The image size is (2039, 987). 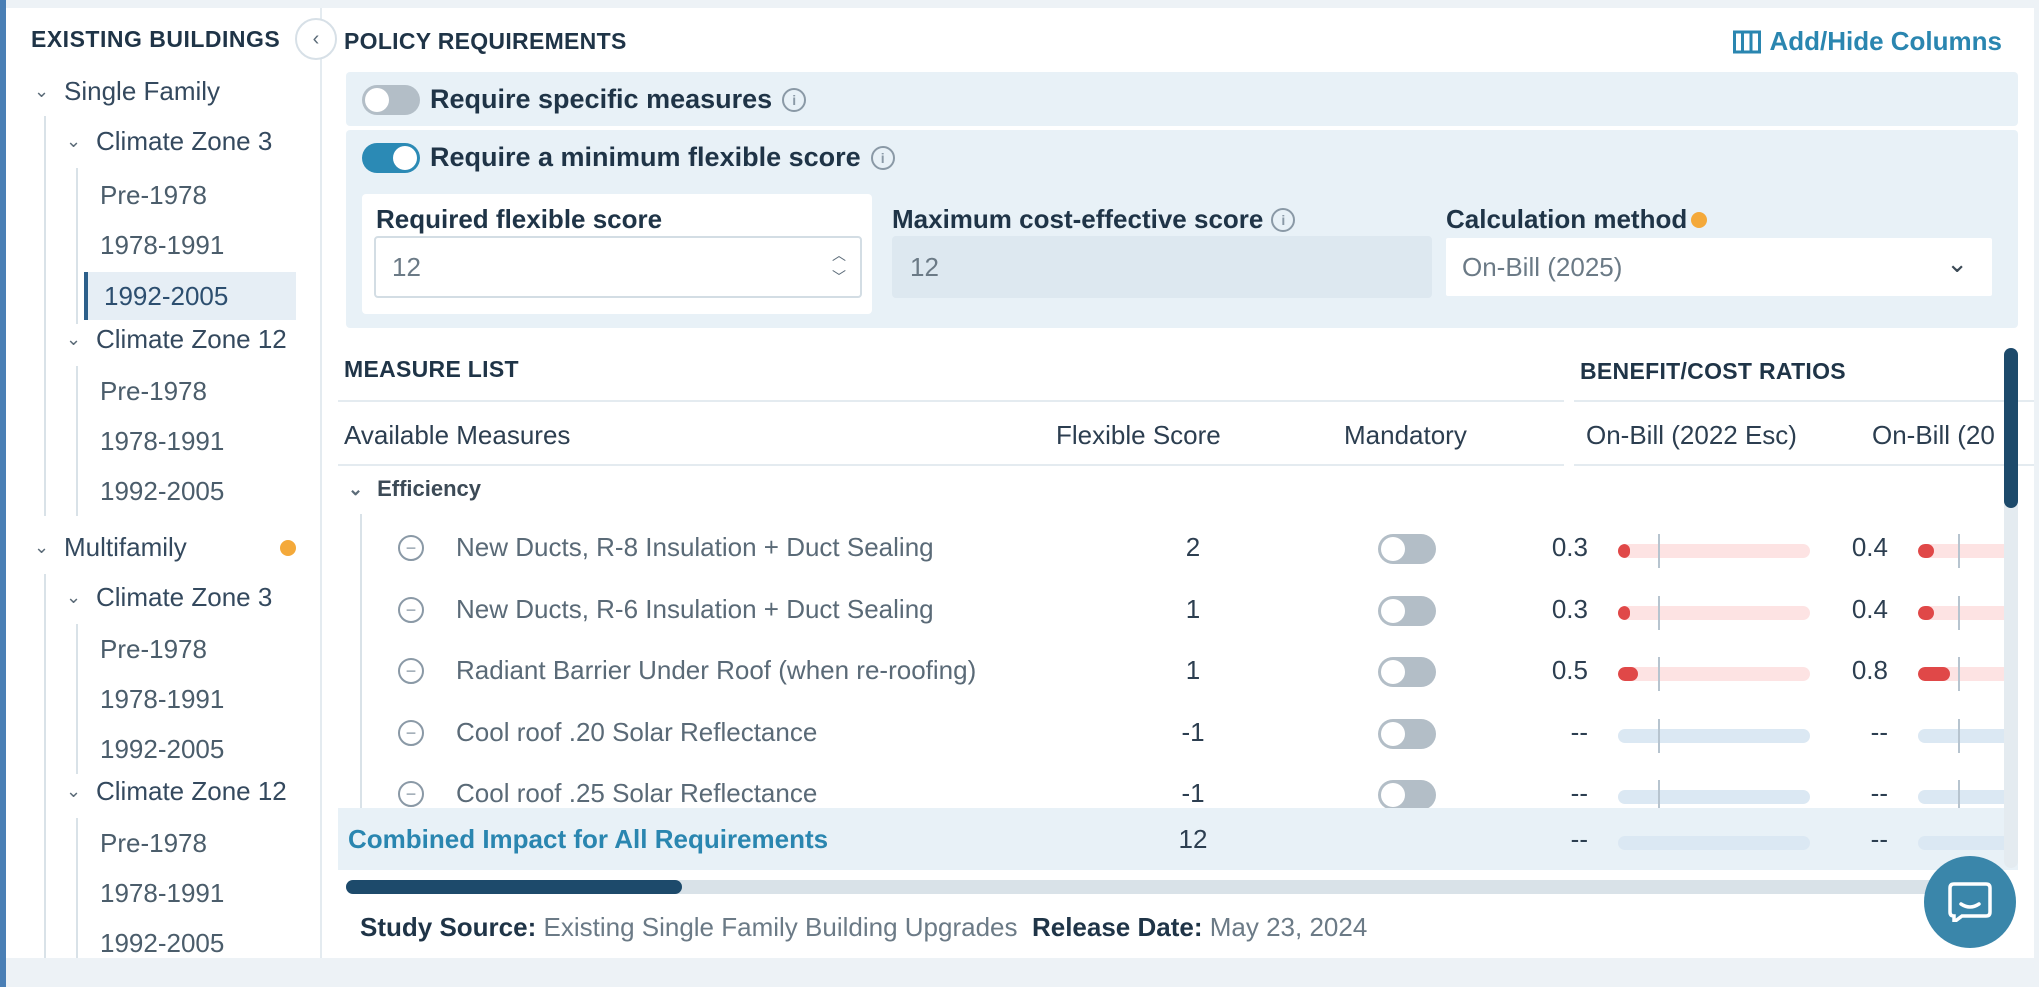 What do you see at coordinates (1714, 551) in the screenshot?
I see `ratio-1-bar` at bounding box center [1714, 551].